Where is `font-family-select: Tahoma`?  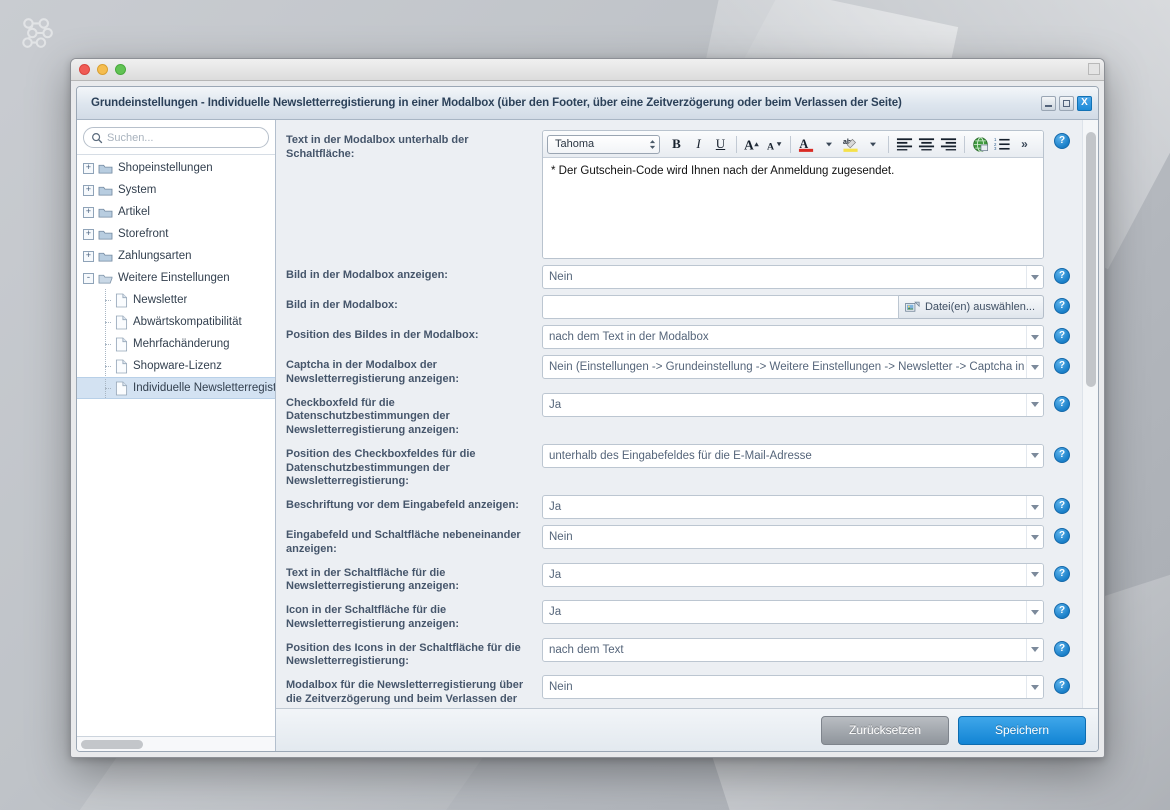 font-family-select: Tahoma is located at coordinates (603, 144).